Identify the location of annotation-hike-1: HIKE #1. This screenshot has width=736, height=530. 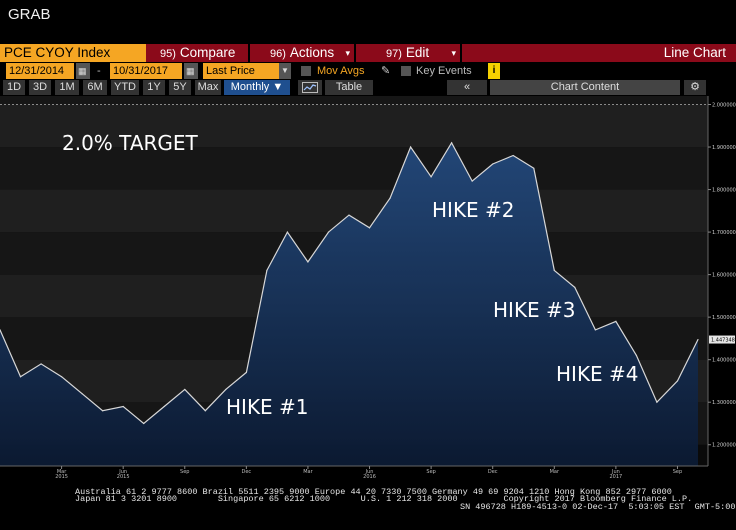
(267, 407).